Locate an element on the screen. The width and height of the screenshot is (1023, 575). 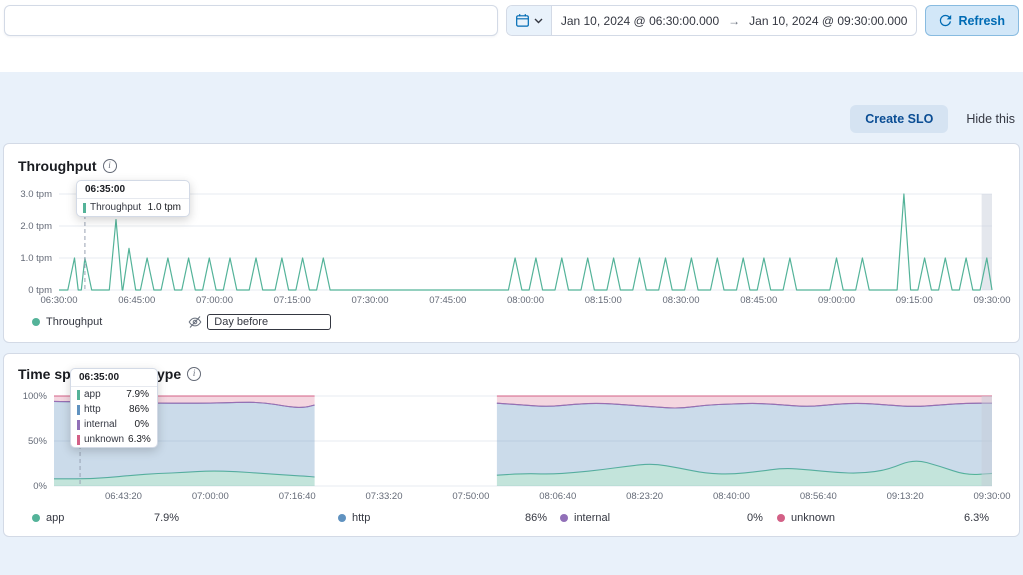
x-axis-label: 09:00:00 is located at coordinates (836, 300).